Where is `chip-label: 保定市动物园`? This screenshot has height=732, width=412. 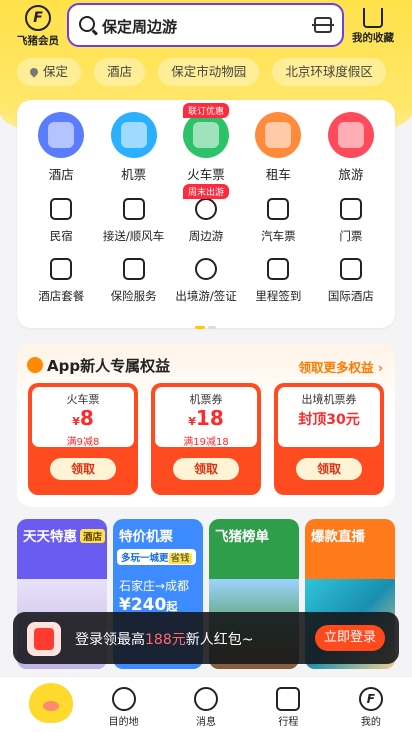
chip-label: 保定市动物园 is located at coordinates (209, 71).